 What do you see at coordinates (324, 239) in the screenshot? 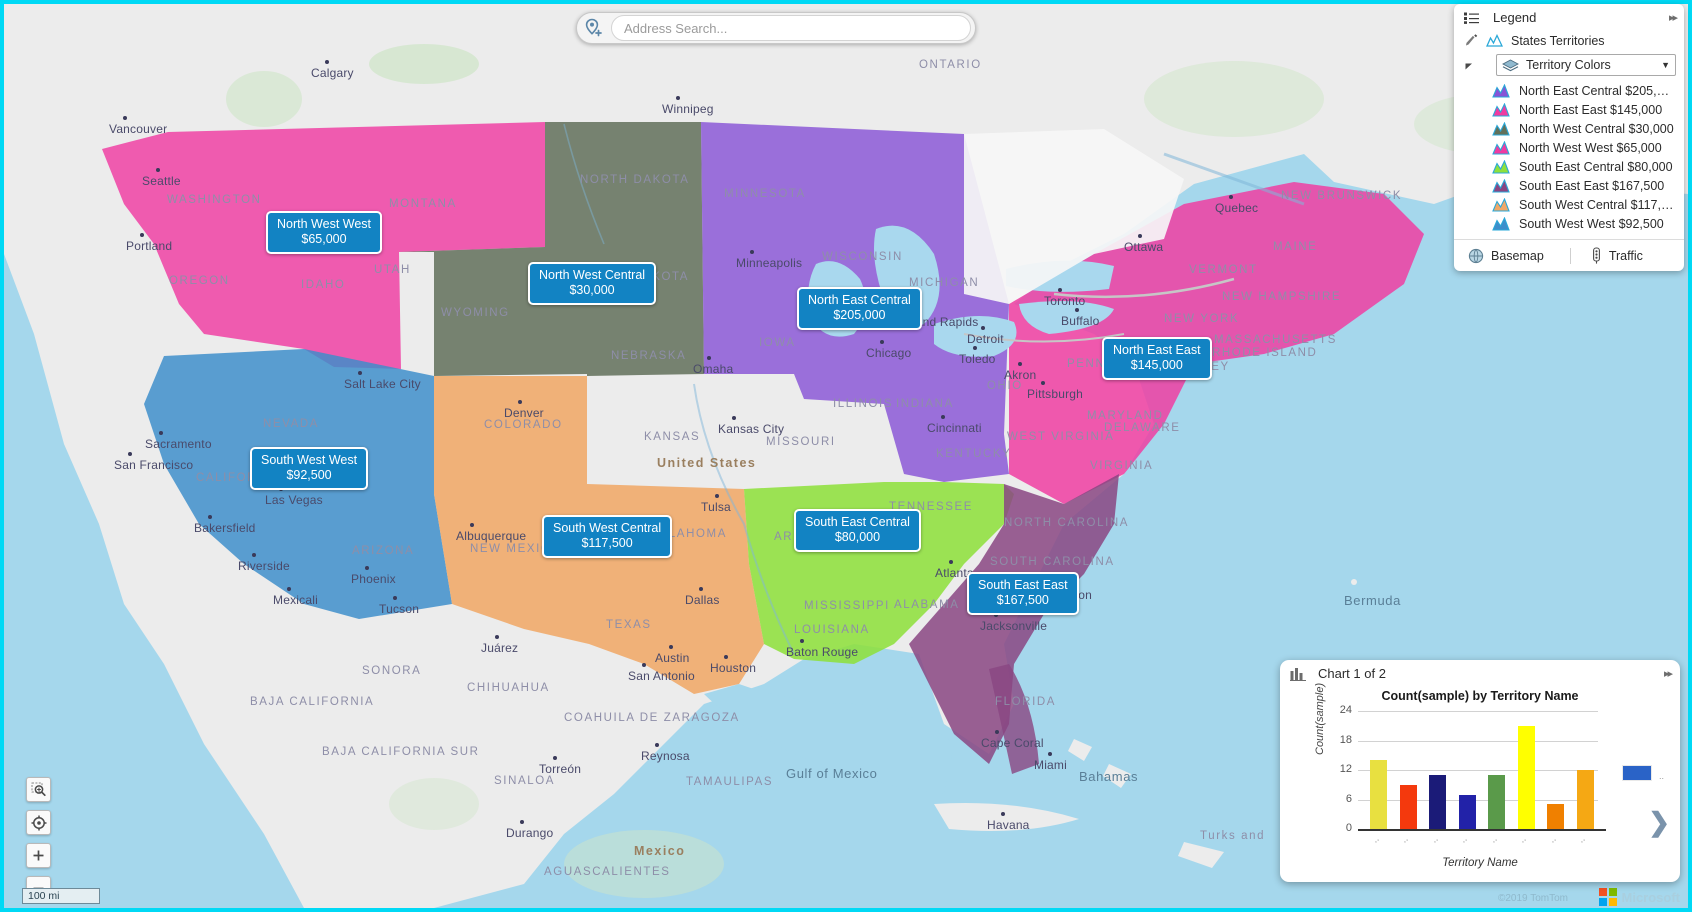
I see `territory-callout-value: $65,000` at bounding box center [324, 239].